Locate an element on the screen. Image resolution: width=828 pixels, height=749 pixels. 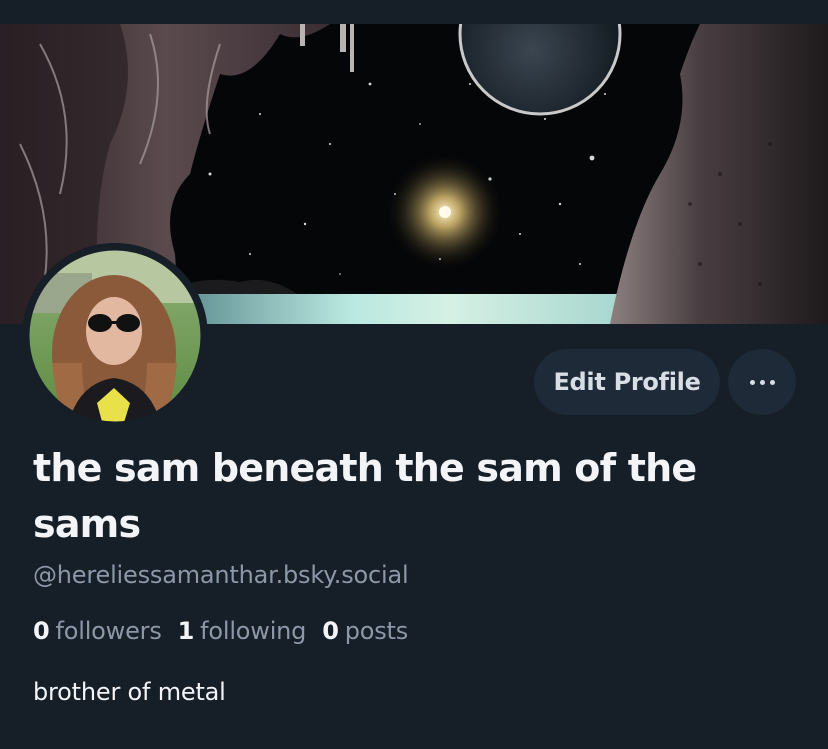
posts-count: 0 is located at coordinates (330, 631).